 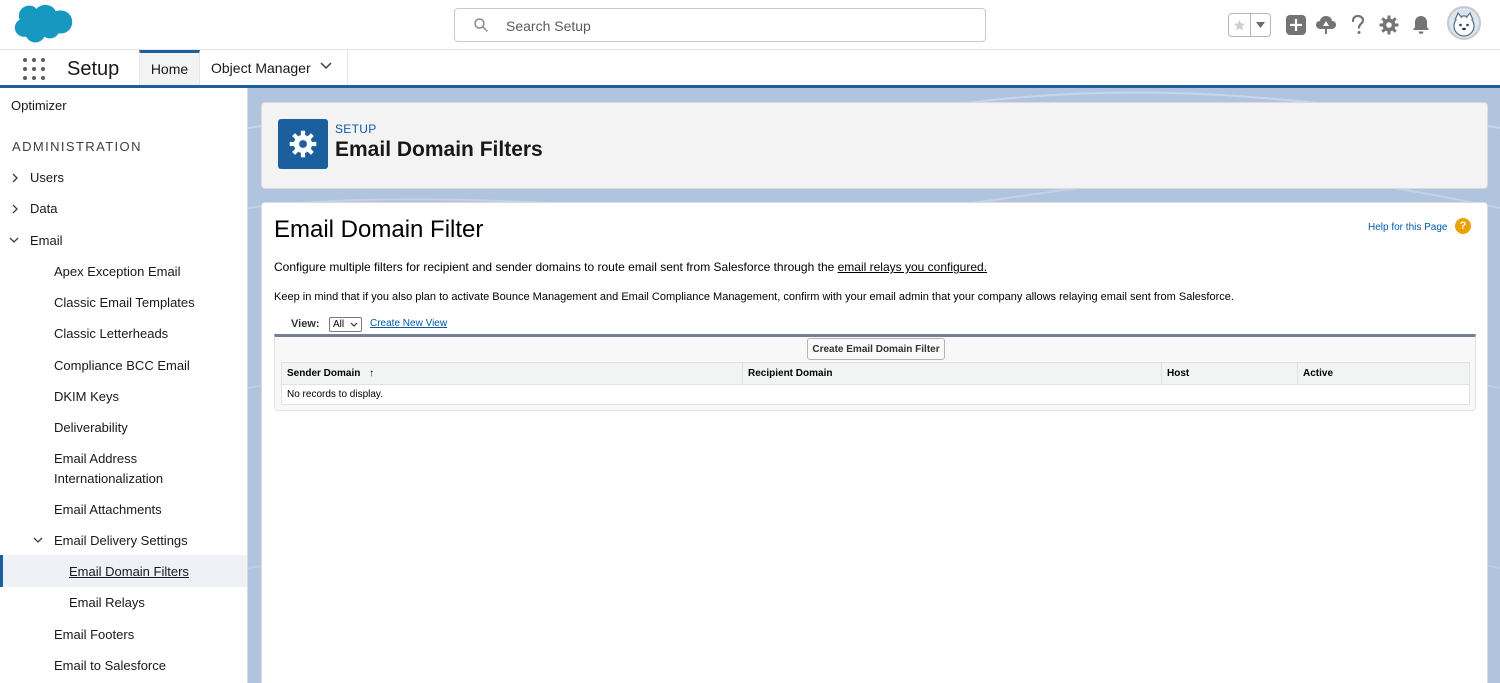 I want to click on sidebar-item-dkim-keys: DKIM Keys, so click(x=86, y=396).